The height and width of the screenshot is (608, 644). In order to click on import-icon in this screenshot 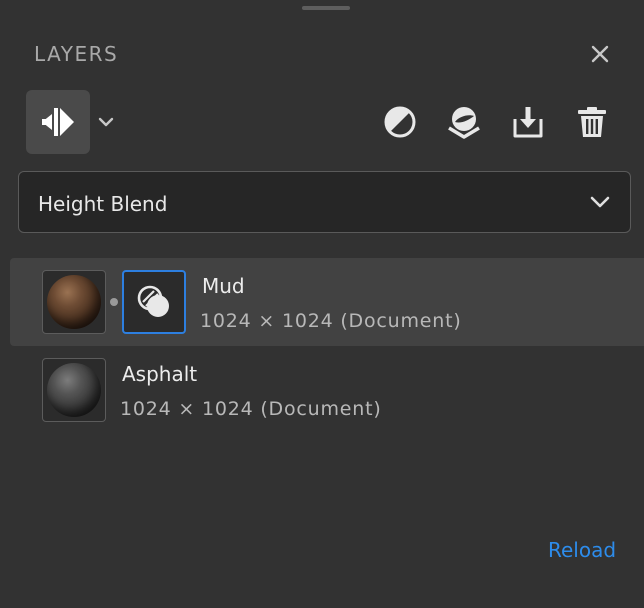, I will do `click(528, 122)`.